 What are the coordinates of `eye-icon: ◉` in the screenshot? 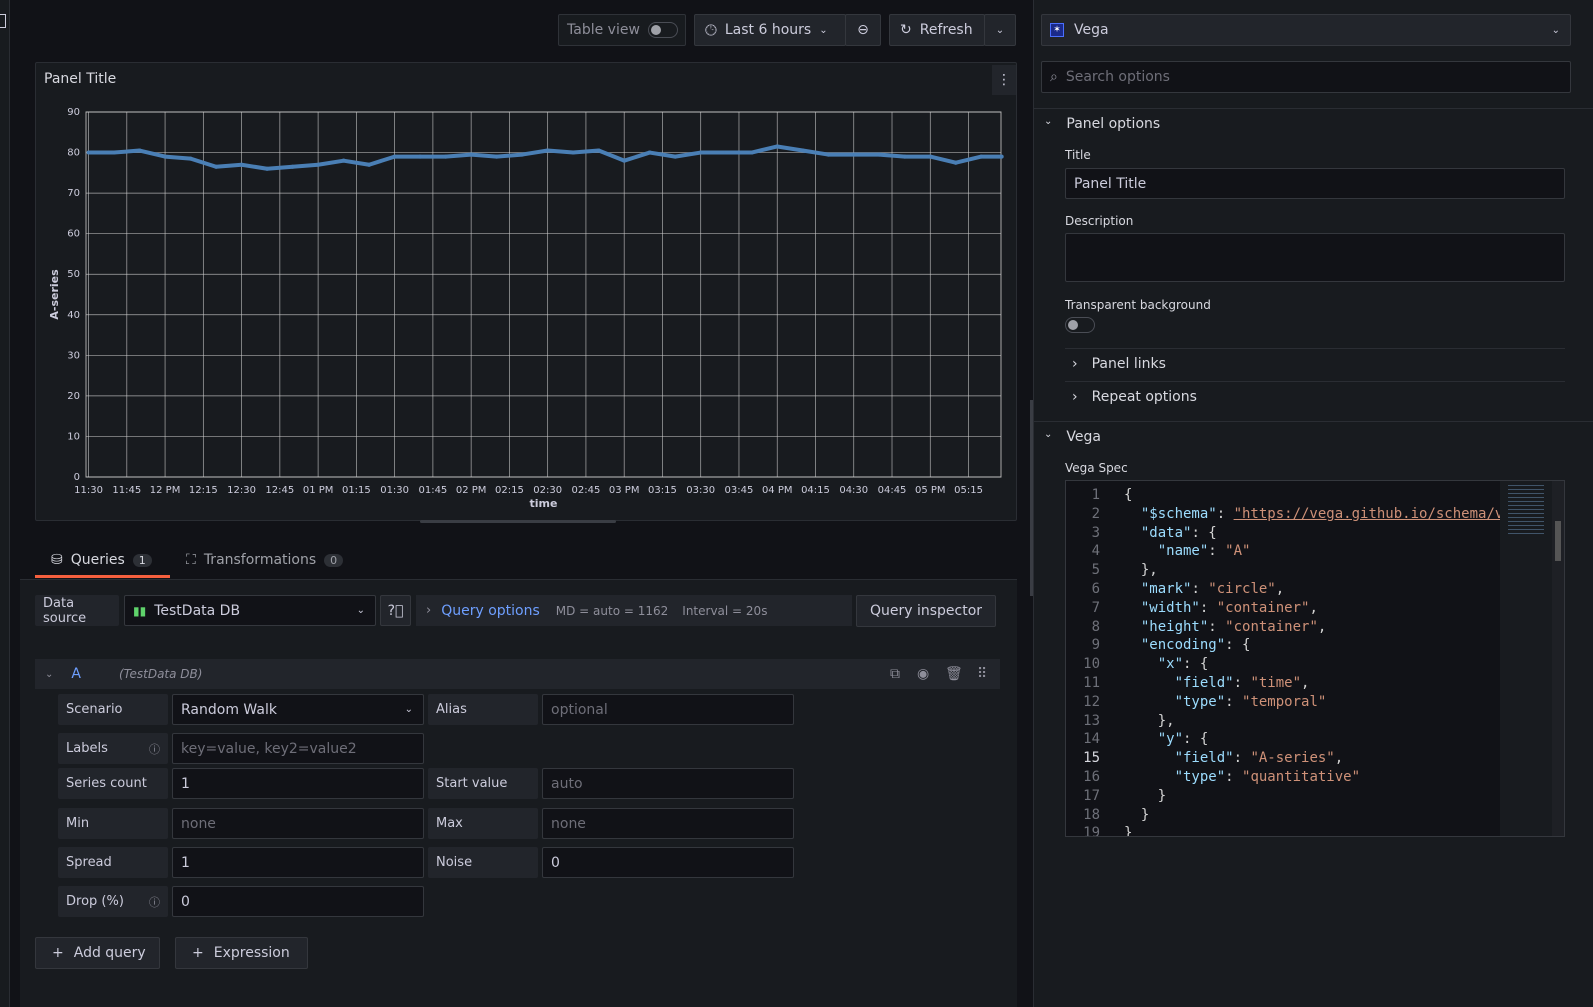 It's located at (923, 674).